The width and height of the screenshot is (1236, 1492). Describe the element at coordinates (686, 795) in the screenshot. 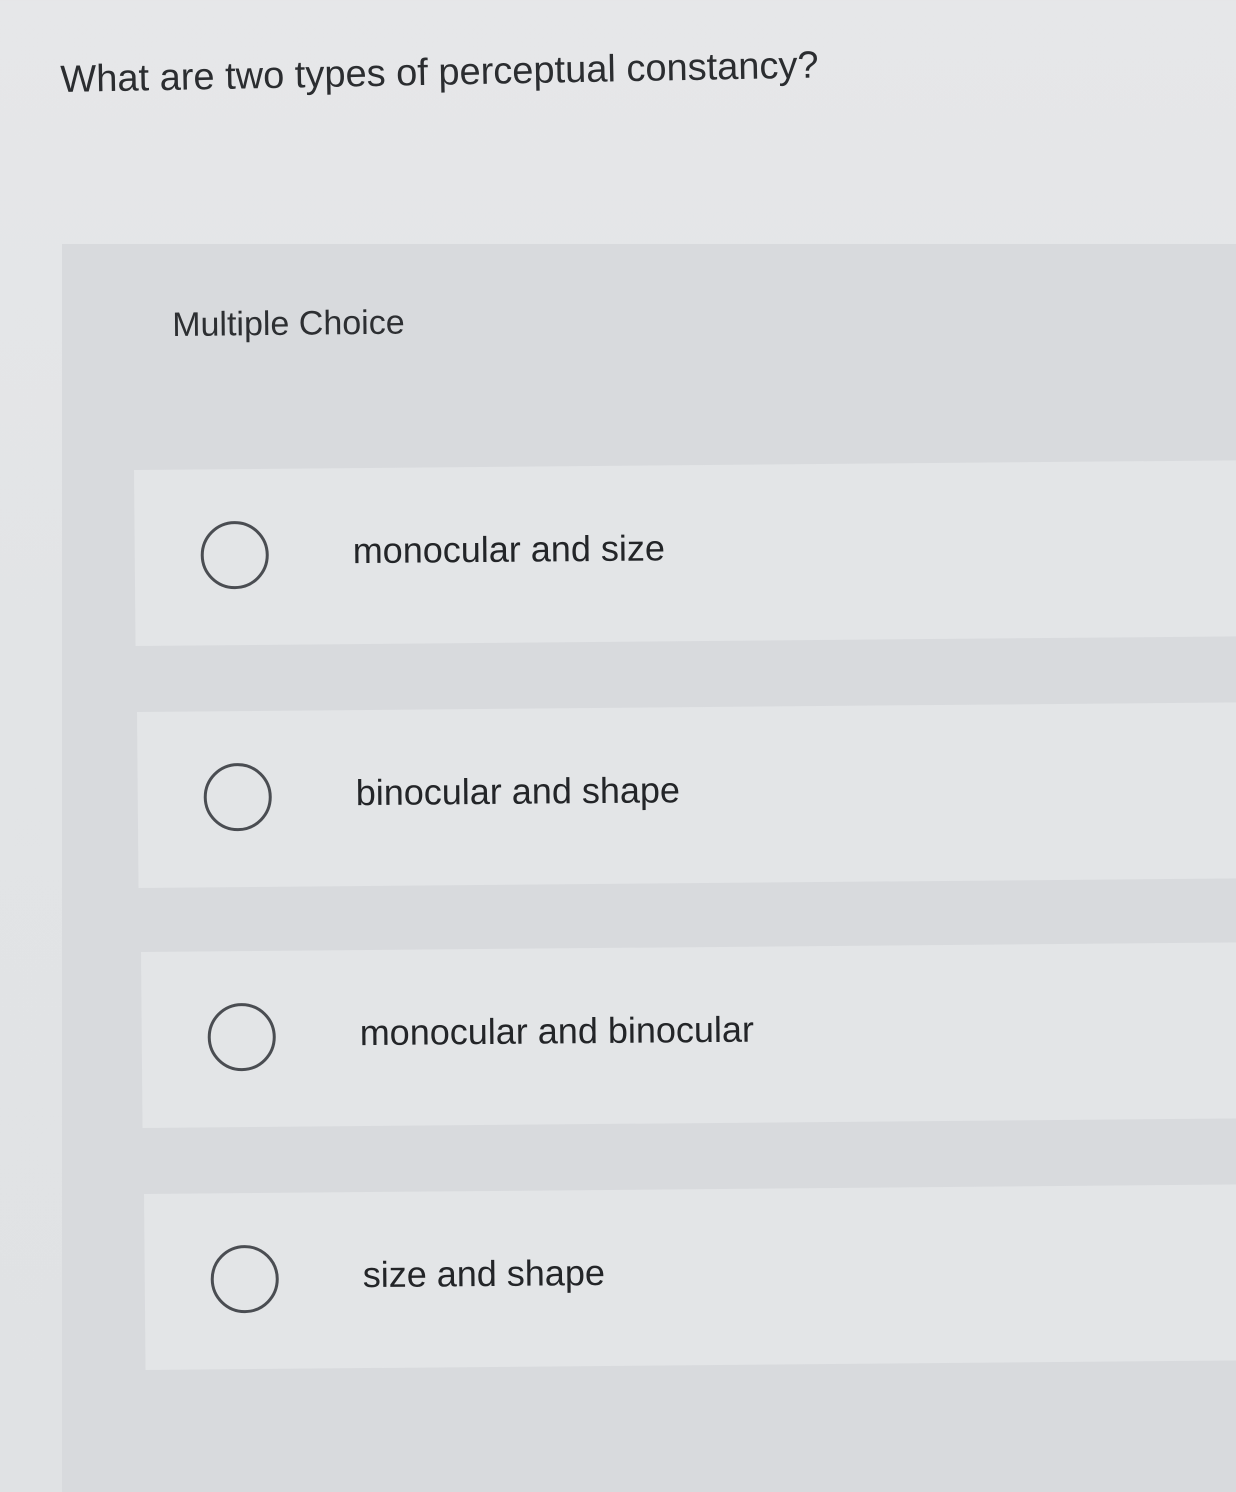

I see `option-binocular-and-shape: binocular and shape` at that location.